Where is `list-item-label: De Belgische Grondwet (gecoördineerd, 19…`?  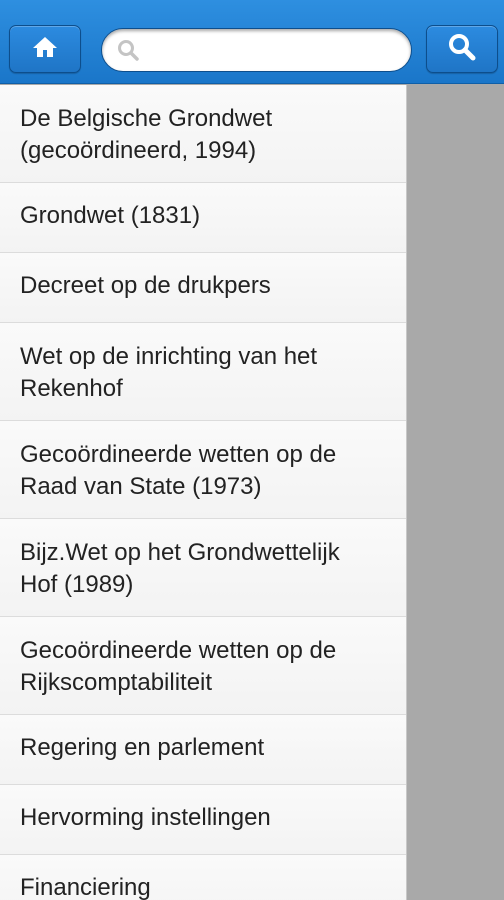 list-item-label: De Belgische Grondwet (gecoördineerd, 19… is located at coordinates (146, 134).